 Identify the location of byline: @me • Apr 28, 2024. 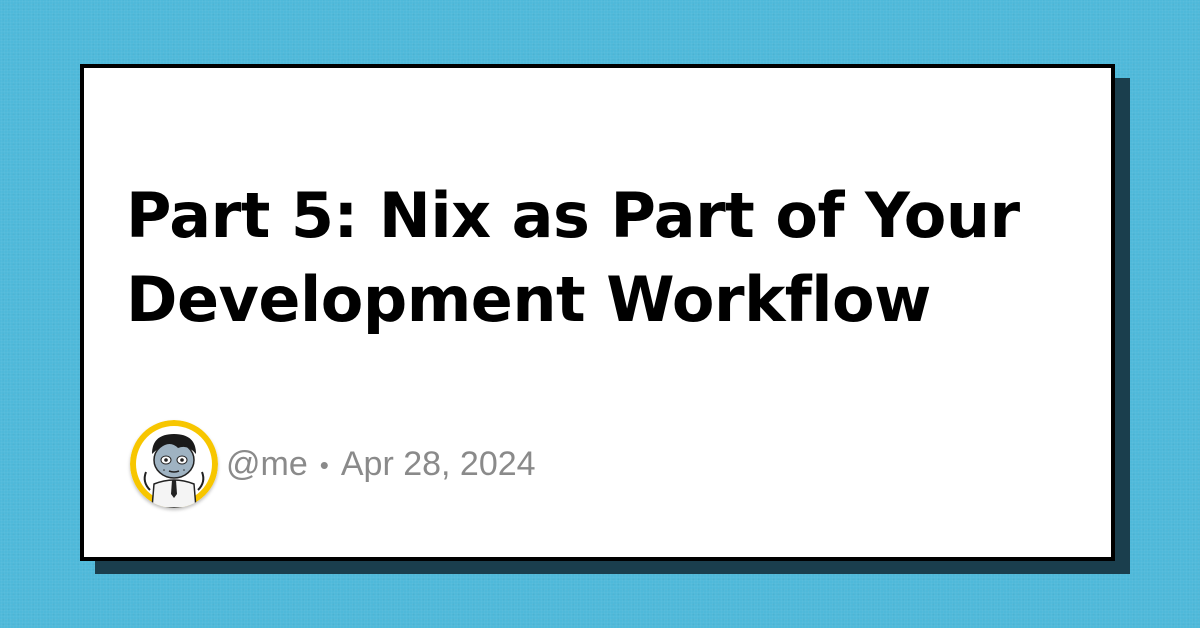
(381, 464).